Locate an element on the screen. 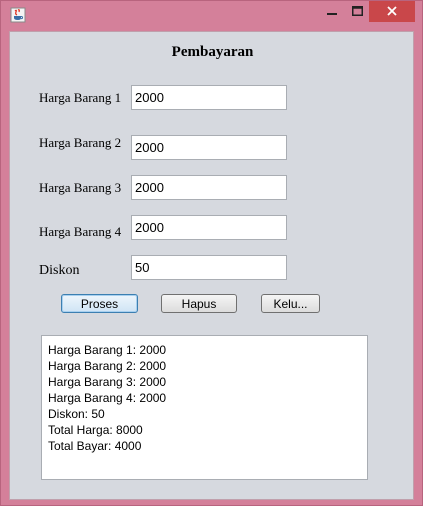  label-harga-barang-2: Harga Barang 2 is located at coordinates (80, 142).